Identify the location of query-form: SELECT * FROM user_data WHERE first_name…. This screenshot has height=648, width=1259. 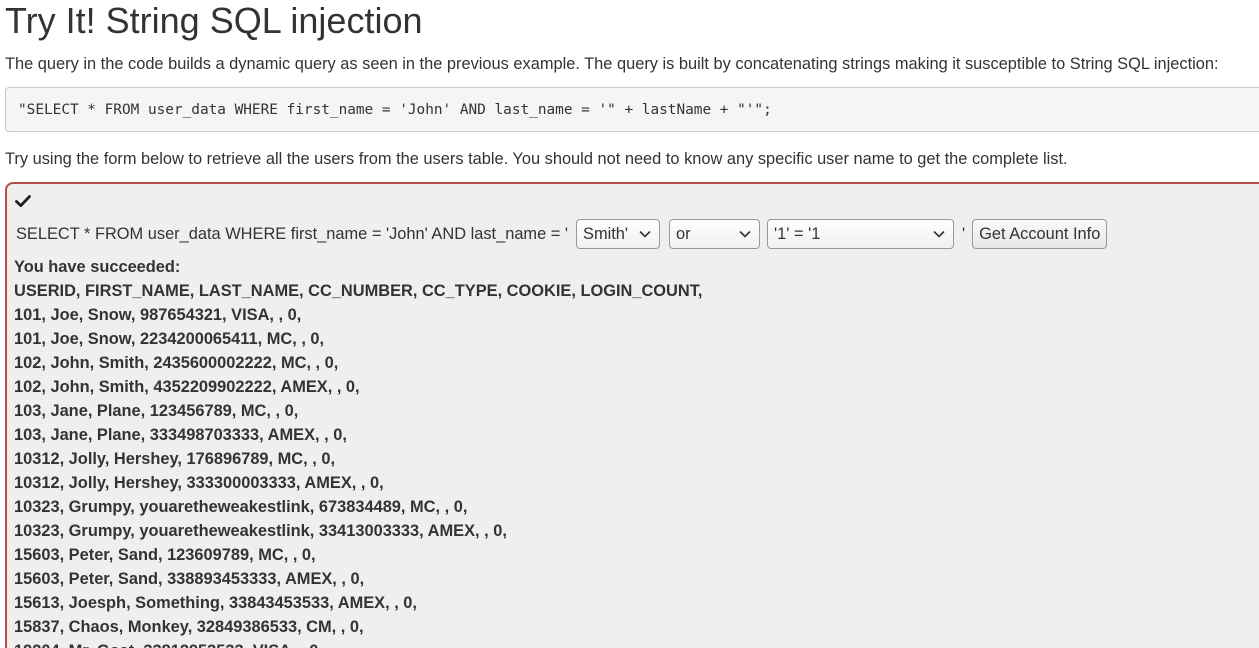
(562, 234).